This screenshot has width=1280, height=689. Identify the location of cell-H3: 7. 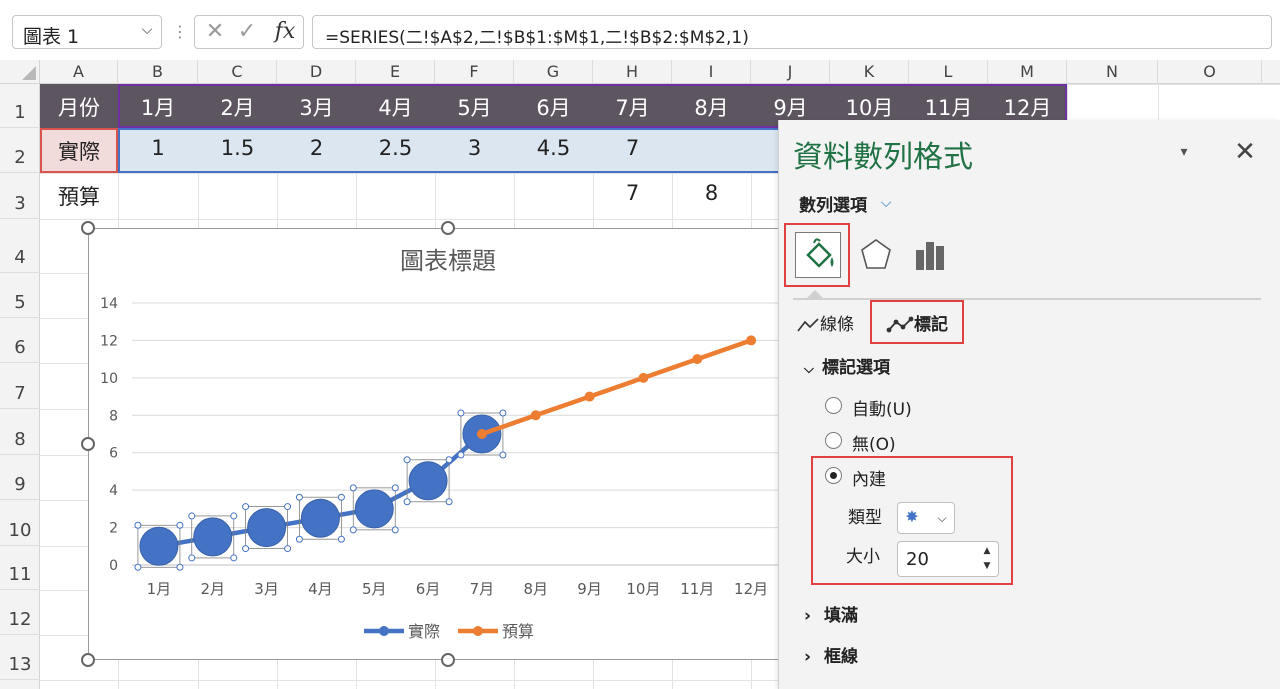
(632, 200).